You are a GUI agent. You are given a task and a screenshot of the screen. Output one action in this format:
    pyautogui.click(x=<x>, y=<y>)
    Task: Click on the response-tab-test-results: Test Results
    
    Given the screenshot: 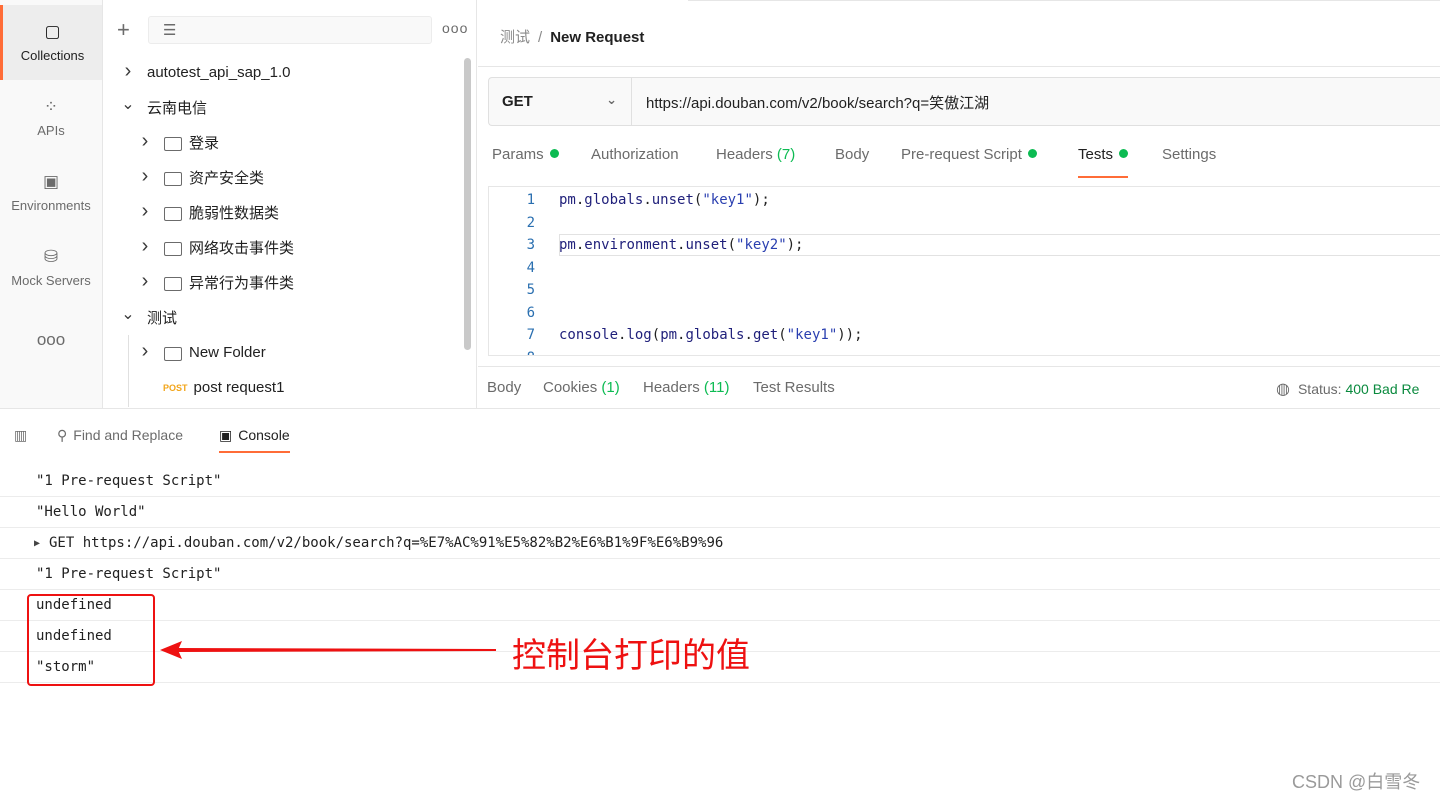 What is the action you would take?
    pyautogui.click(x=794, y=387)
    